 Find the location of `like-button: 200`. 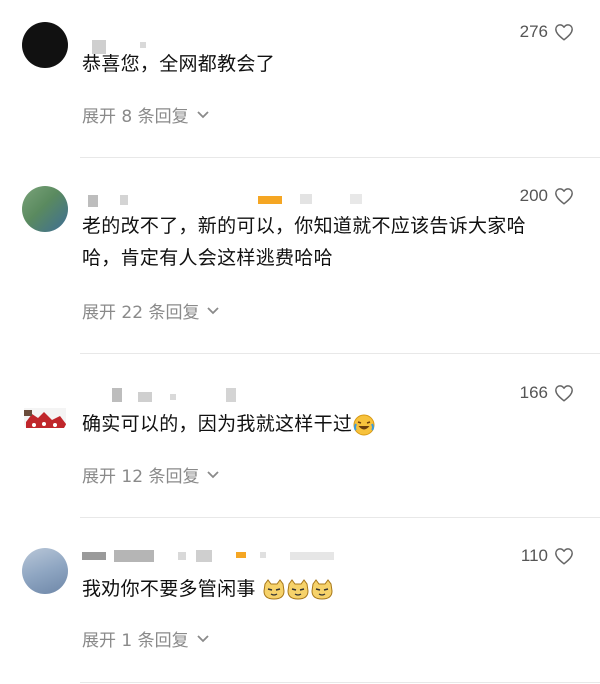

like-button: 200 is located at coordinates (547, 196).